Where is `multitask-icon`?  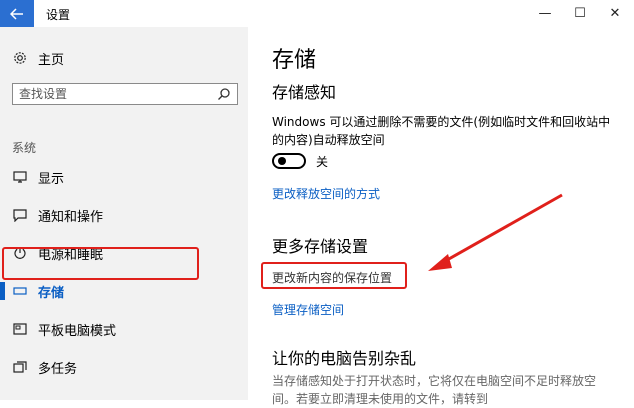
multitask-icon is located at coordinates (20, 367).